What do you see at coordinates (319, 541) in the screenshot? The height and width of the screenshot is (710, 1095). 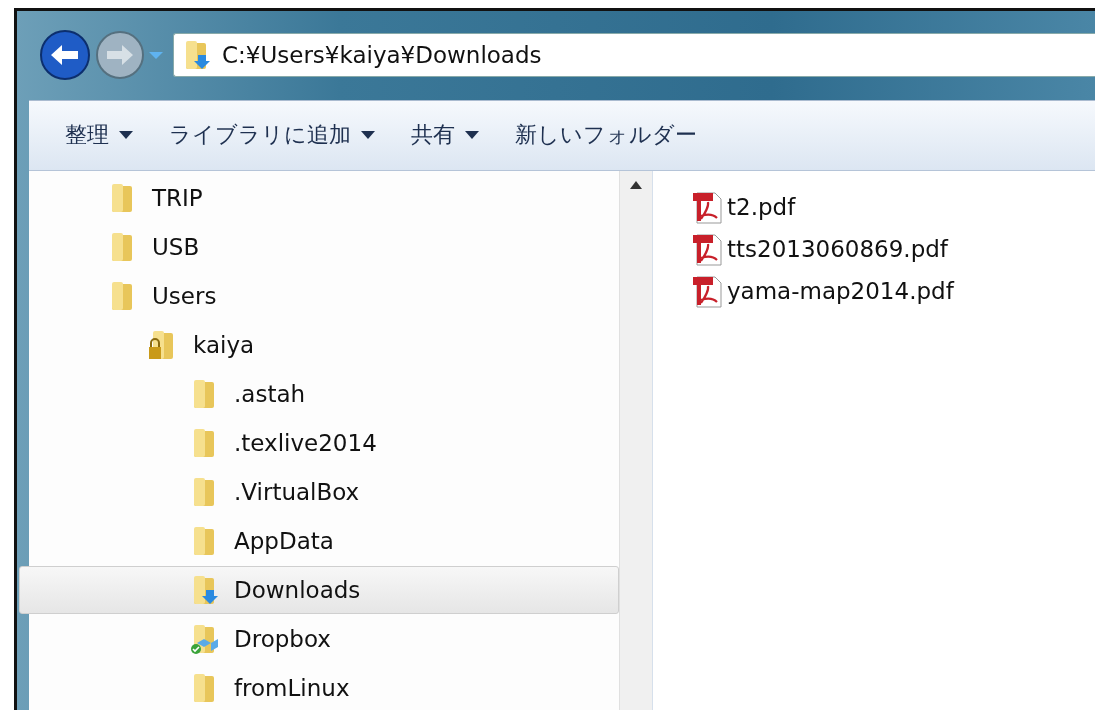 I see `tree-item: AppData` at bounding box center [319, 541].